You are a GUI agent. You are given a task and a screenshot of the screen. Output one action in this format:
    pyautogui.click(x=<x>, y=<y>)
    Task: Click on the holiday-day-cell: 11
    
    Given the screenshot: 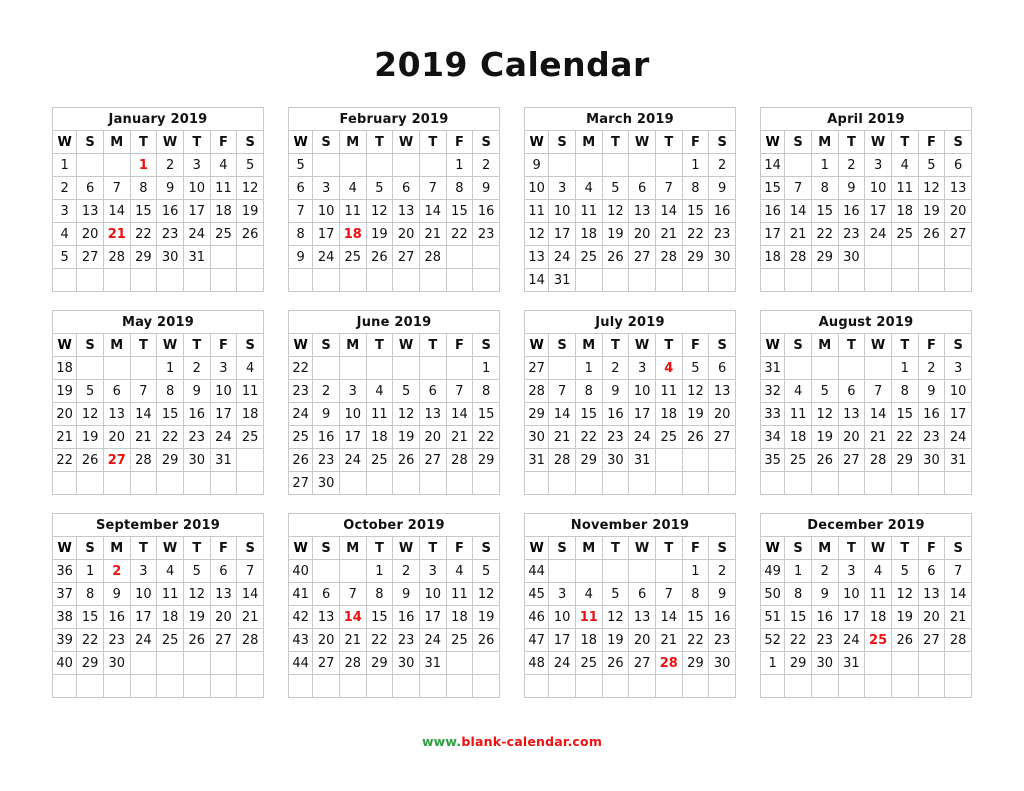 What is the action you would take?
    pyautogui.click(x=588, y=617)
    